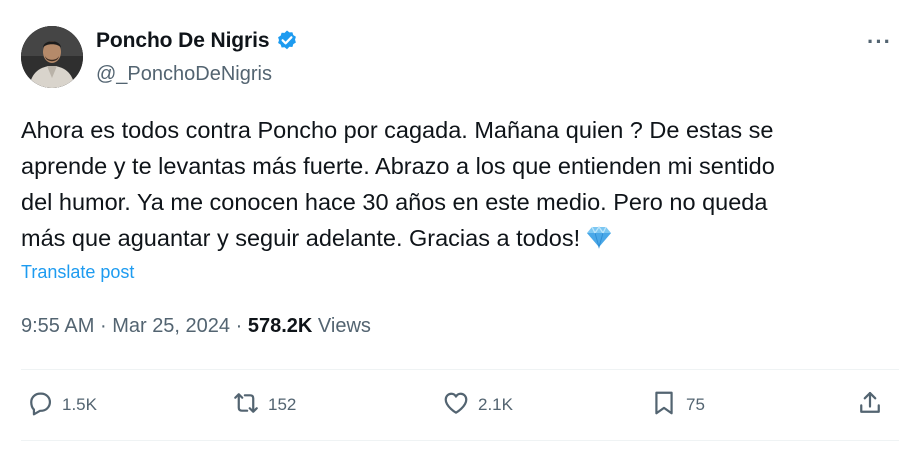 This screenshot has width=920, height=454. I want to click on views-label: Views, so click(344, 326).